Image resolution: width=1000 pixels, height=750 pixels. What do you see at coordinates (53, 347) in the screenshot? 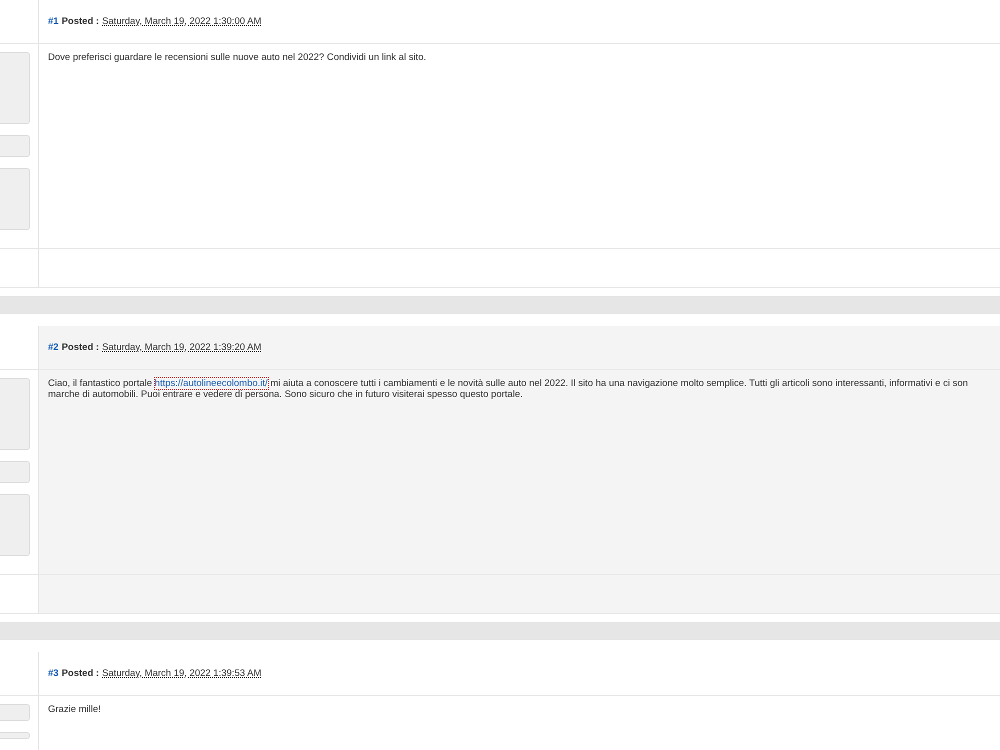
I see `post-number: #2` at bounding box center [53, 347].